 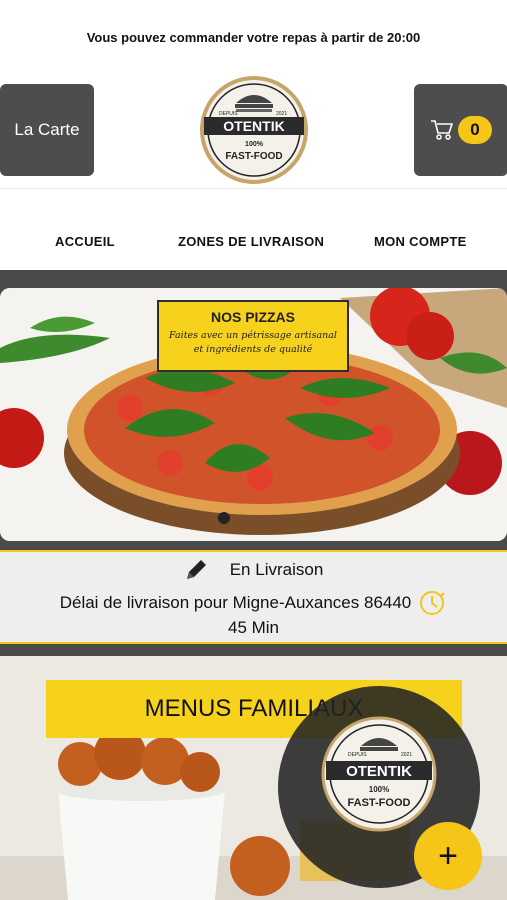 I want to click on floating-logo-brand: OTENTIK, so click(x=379, y=771).